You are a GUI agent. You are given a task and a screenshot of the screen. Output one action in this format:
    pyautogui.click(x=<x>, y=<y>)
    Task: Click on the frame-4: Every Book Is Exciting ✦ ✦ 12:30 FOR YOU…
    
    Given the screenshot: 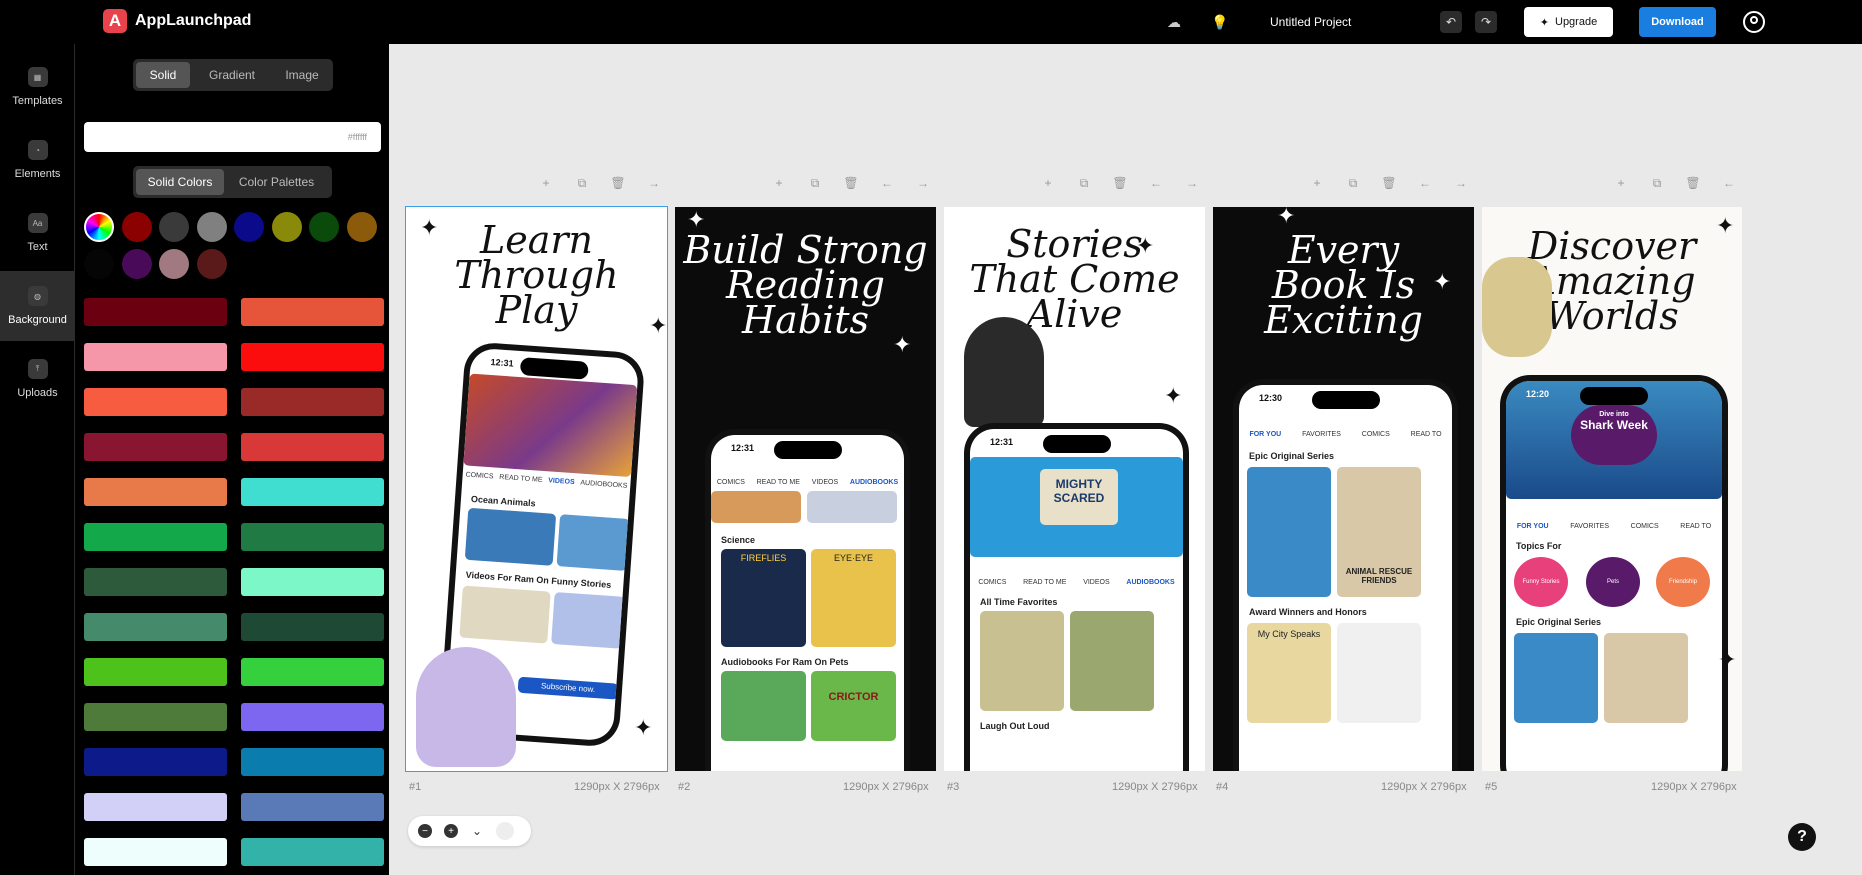 What is the action you would take?
    pyautogui.click(x=1343, y=489)
    